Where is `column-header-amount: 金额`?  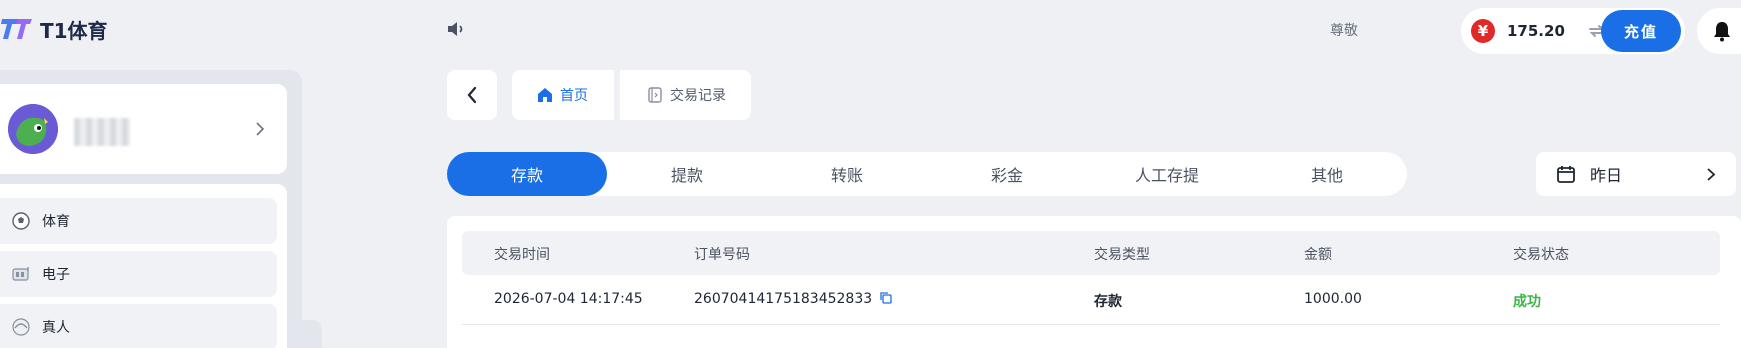 column-header-amount: 金额 is located at coordinates (1318, 255).